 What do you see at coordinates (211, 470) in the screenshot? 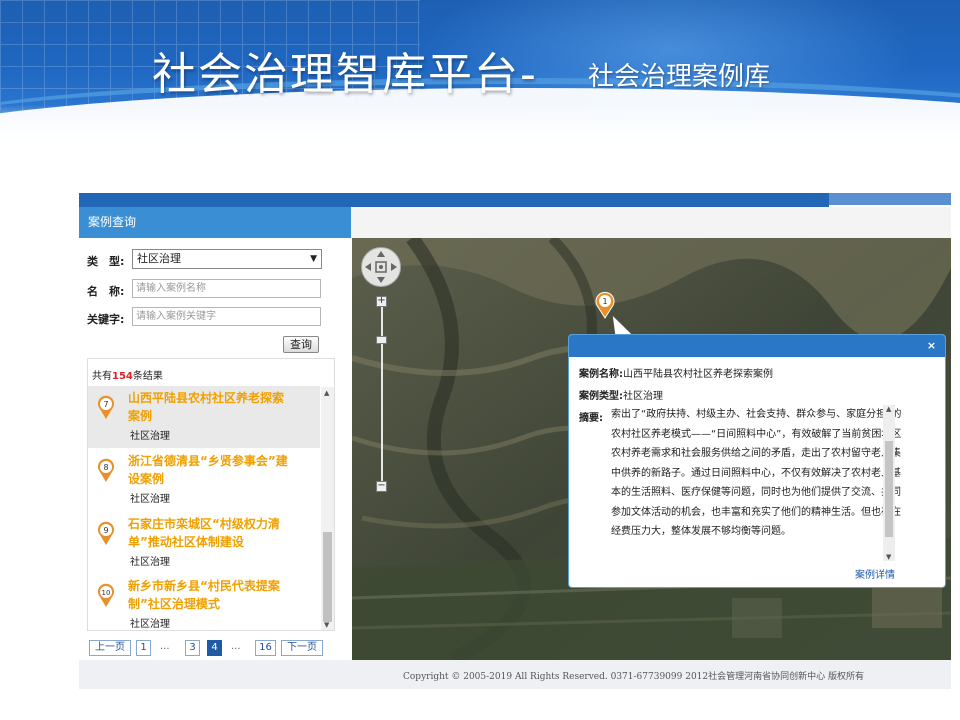
I see `result-title: 浙江省德清县“乡贤参事会”建设案例` at bounding box center [211, 470].